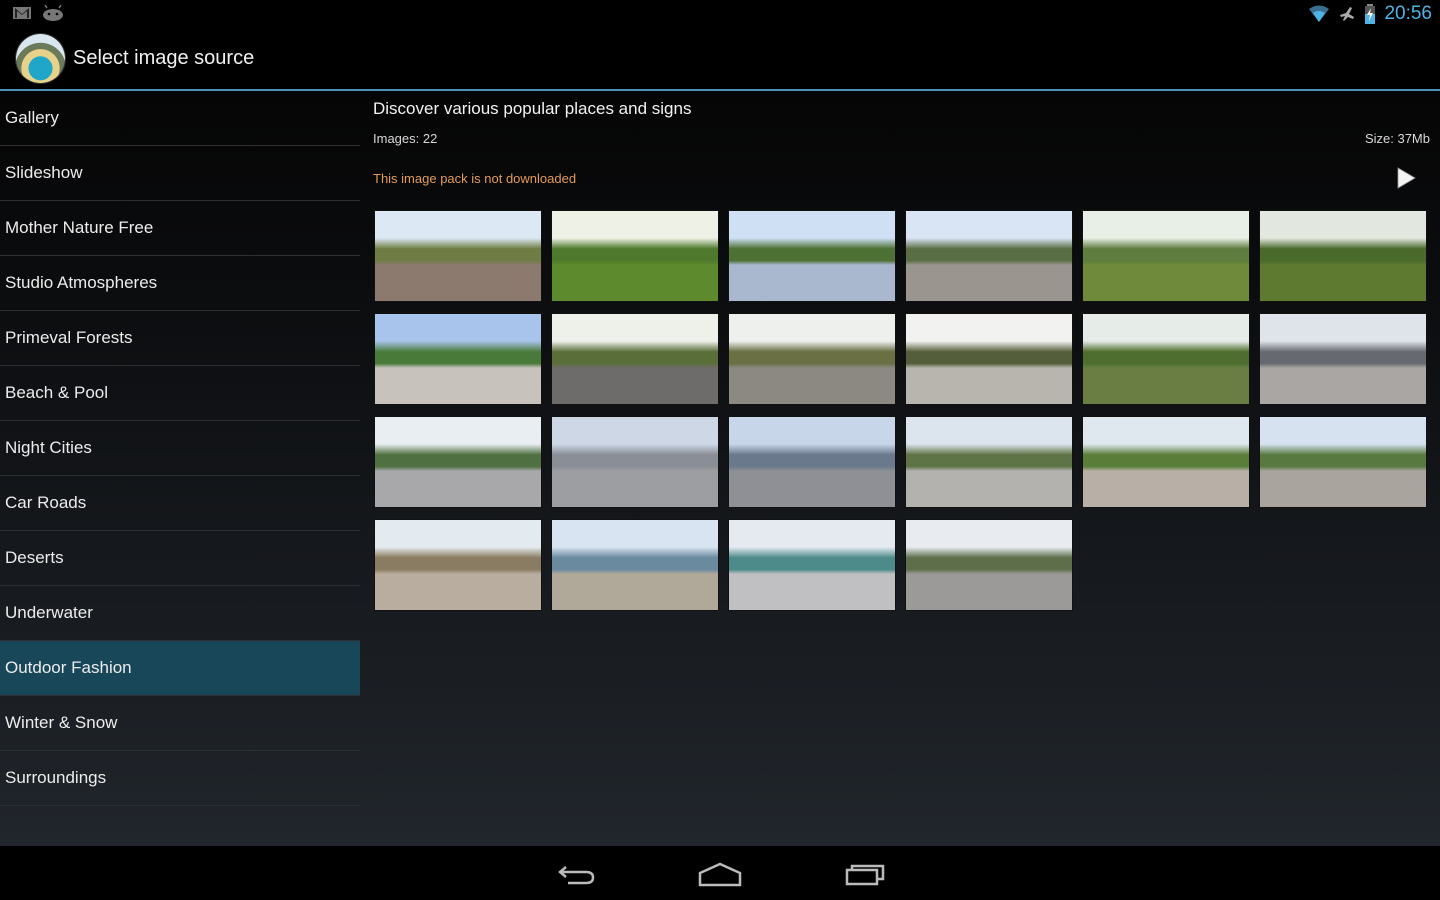  I want to click on sidebar-item-winter-snow: Winter & Snow, so click(180, 723).